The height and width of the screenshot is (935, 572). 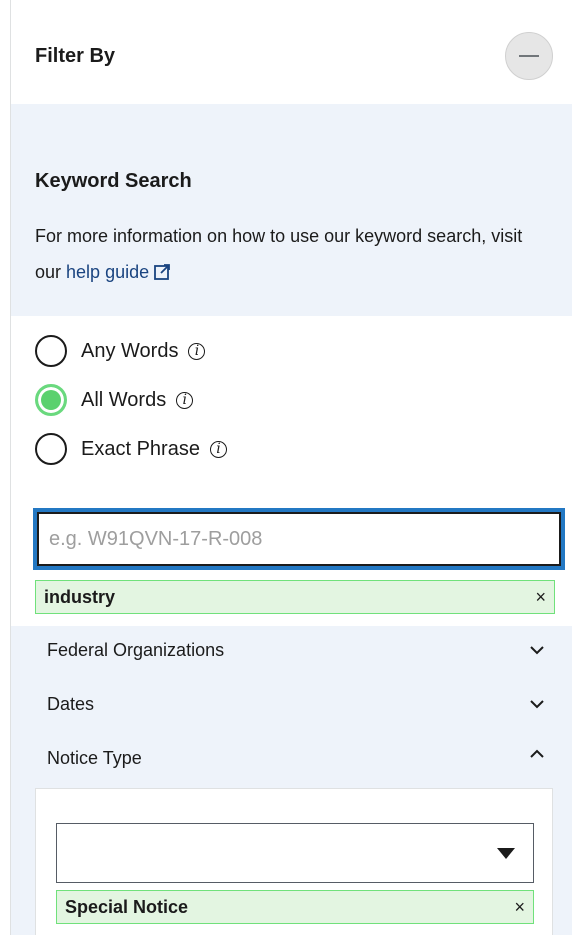 What do you see at coordinates (124, 399) in the screenshot?
I see `radio-label: All Words` at bounding box center [124, 399].